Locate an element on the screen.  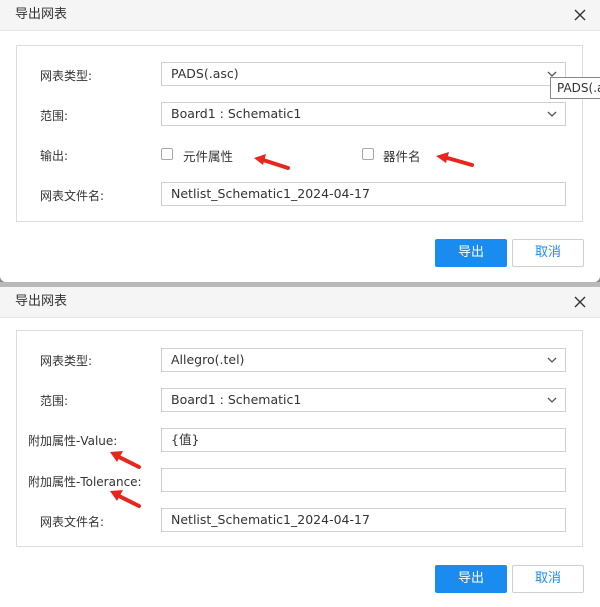
netlist-type-value: PADS(.asc) is located at coordinates (205, 73).